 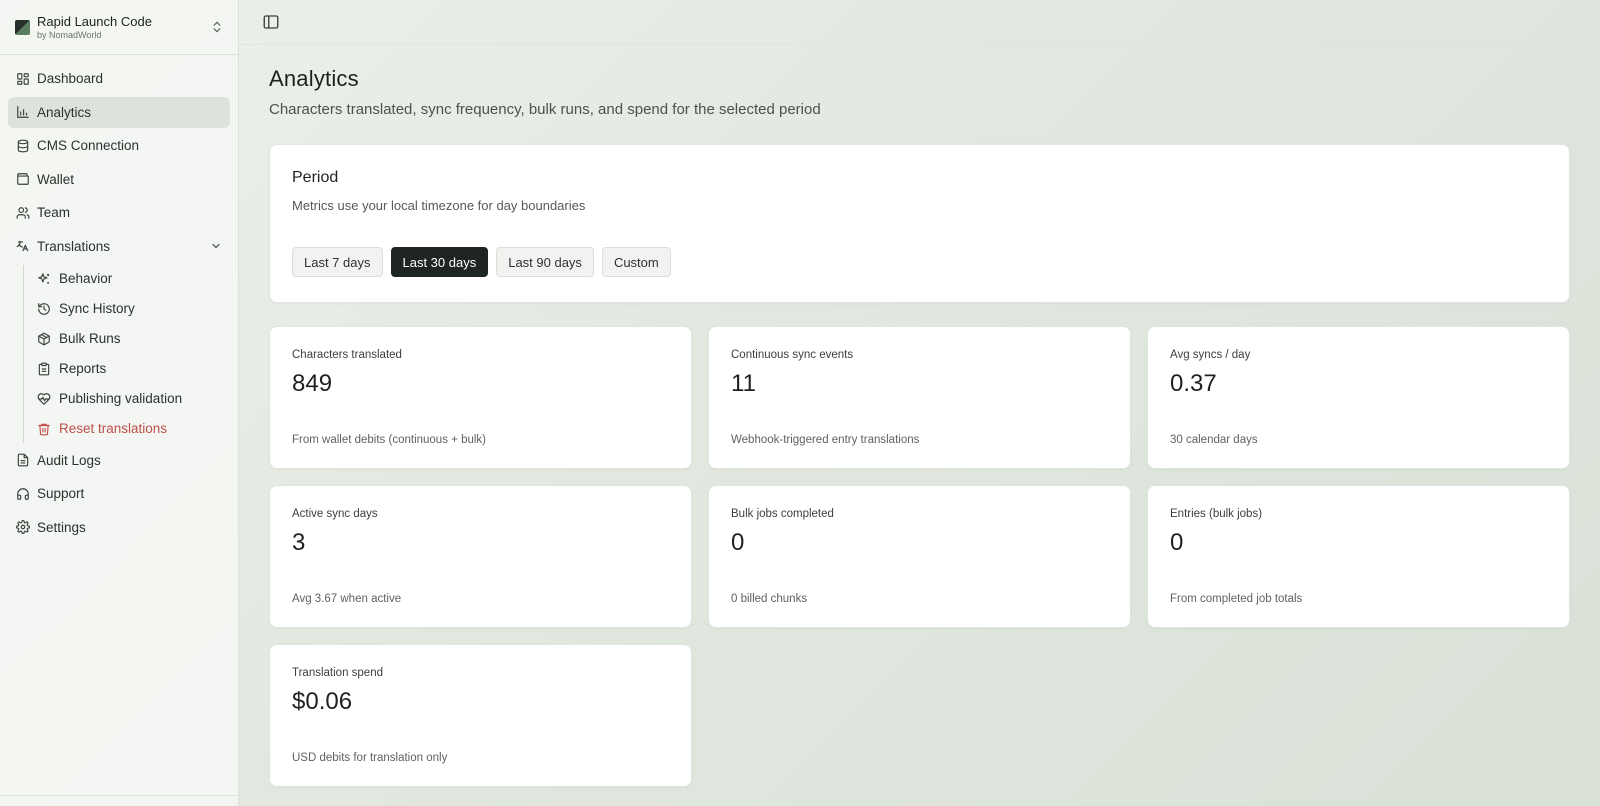 I want to click on brand-sub: by NomadWorld, so click(x=69, y=34).